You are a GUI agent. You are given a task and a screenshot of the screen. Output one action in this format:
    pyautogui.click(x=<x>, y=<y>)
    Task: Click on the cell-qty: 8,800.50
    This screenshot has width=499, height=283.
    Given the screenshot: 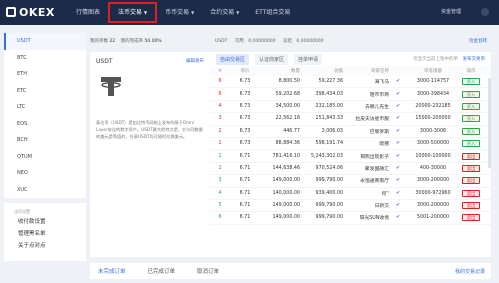 What is the action you would take?
    pyautogui.click(x=289, y=82)
    